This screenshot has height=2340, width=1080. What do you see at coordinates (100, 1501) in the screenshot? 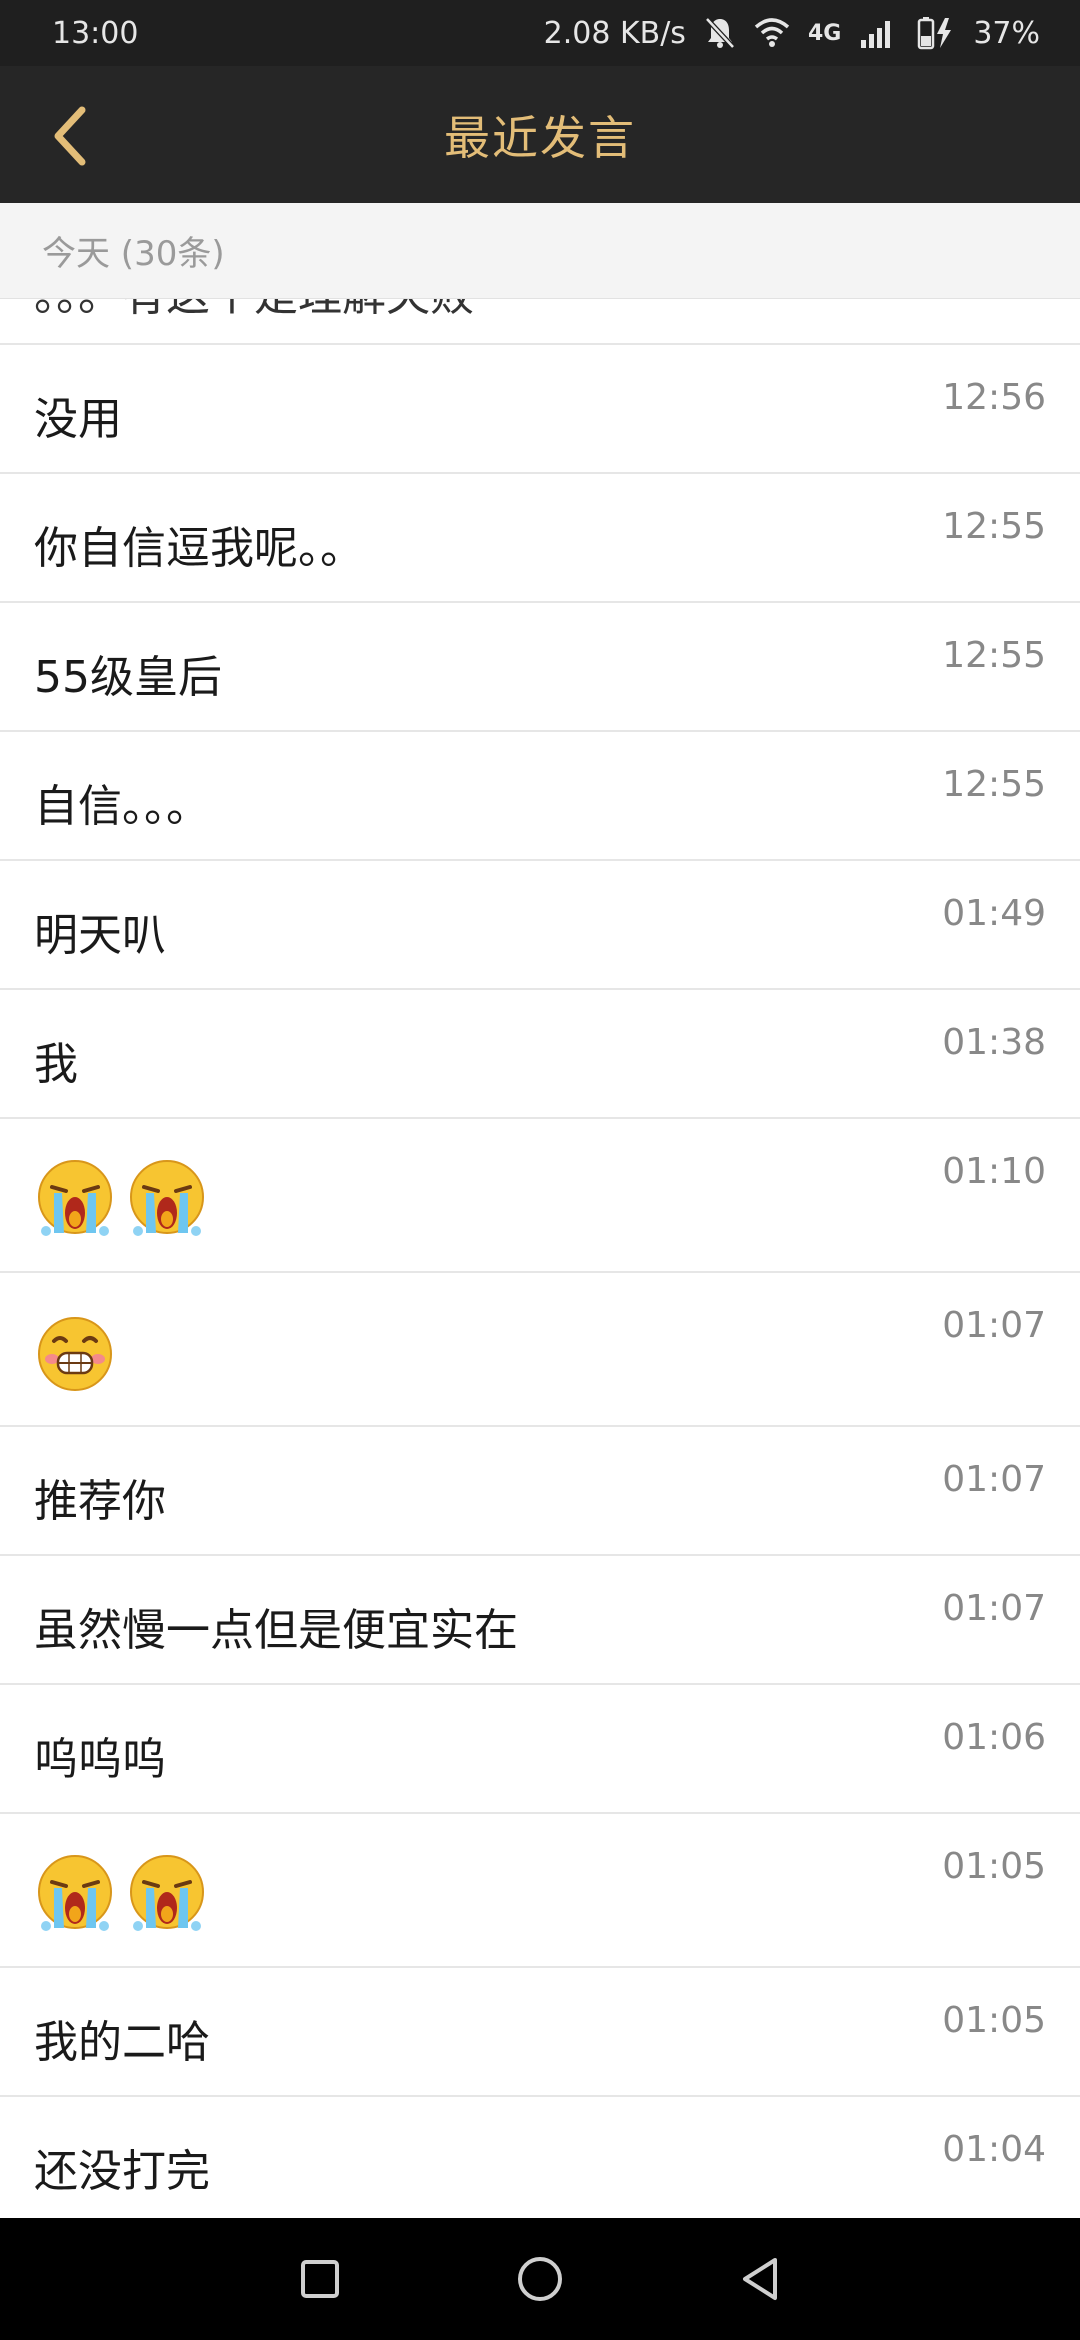
I see `message-text: 推荐你` at bounding box center [100, 1501].